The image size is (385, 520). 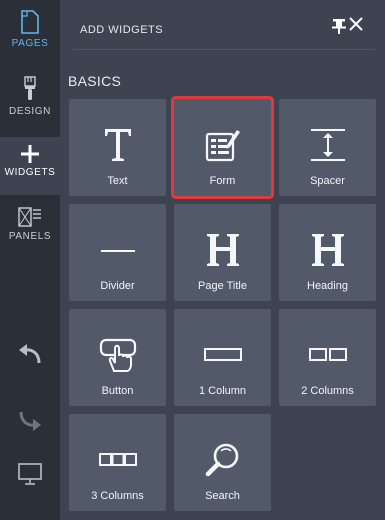 What do you see at coordinates (222, 181) in the screenshot?
I see `widget-label: Form` at bounding box center [222, 181].